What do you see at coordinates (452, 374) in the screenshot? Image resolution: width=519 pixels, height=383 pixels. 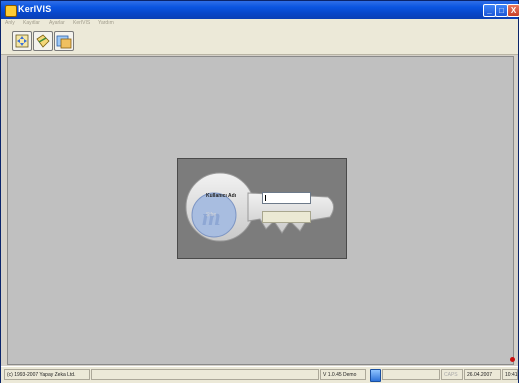 I see `status-caps: CAPS` at bounding box center [452, 374].